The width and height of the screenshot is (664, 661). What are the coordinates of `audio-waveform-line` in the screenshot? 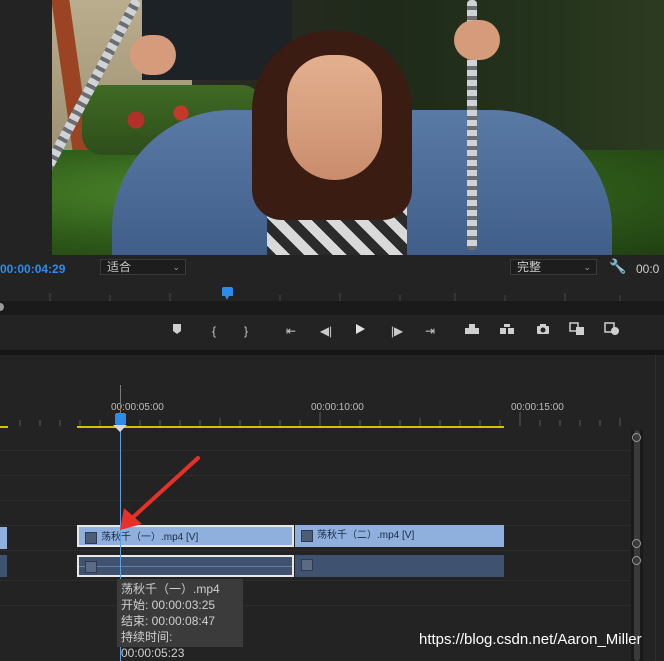 It's located at (185, 566).